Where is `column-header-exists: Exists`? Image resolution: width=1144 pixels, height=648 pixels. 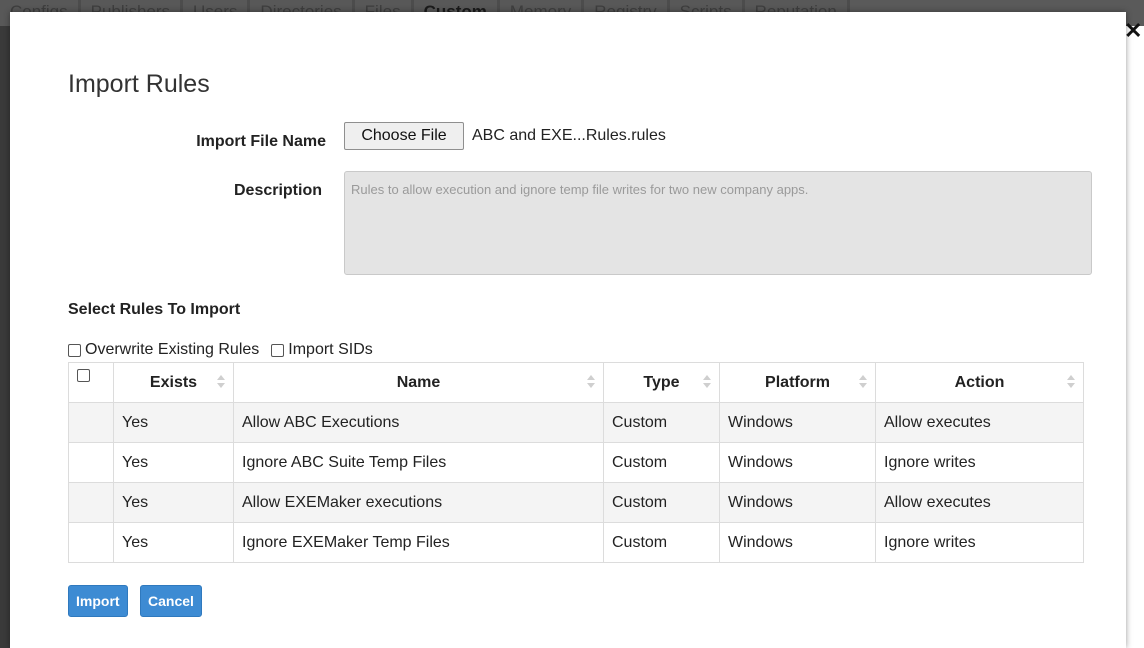
column-header-exists: Exists is located at coordinates (173, 382).